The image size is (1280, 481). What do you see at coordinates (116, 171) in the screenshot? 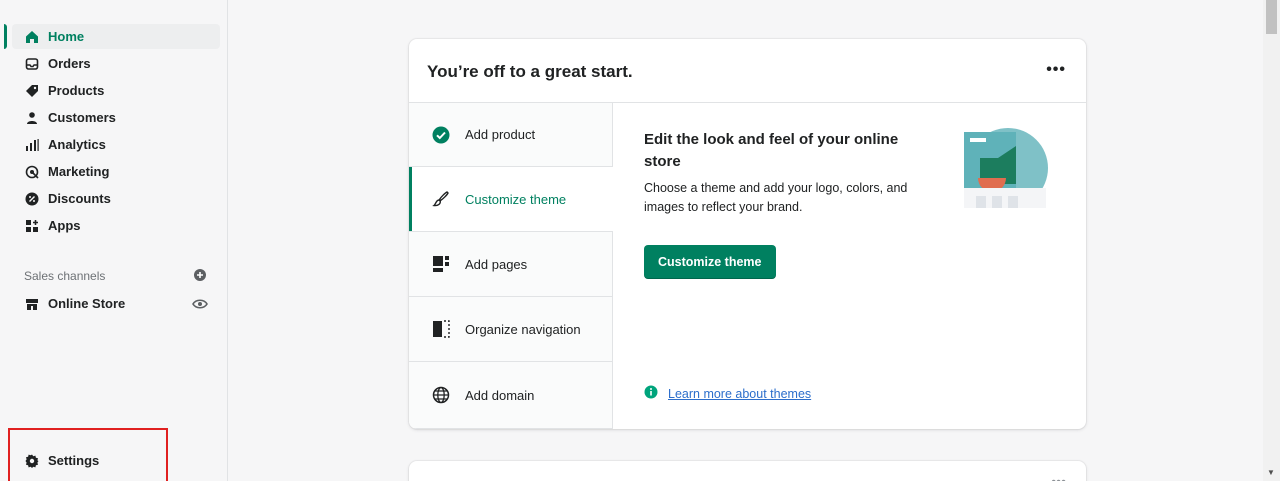
I see `sidebar-item-marketing: Marketing` at bounding box center [116, 171].